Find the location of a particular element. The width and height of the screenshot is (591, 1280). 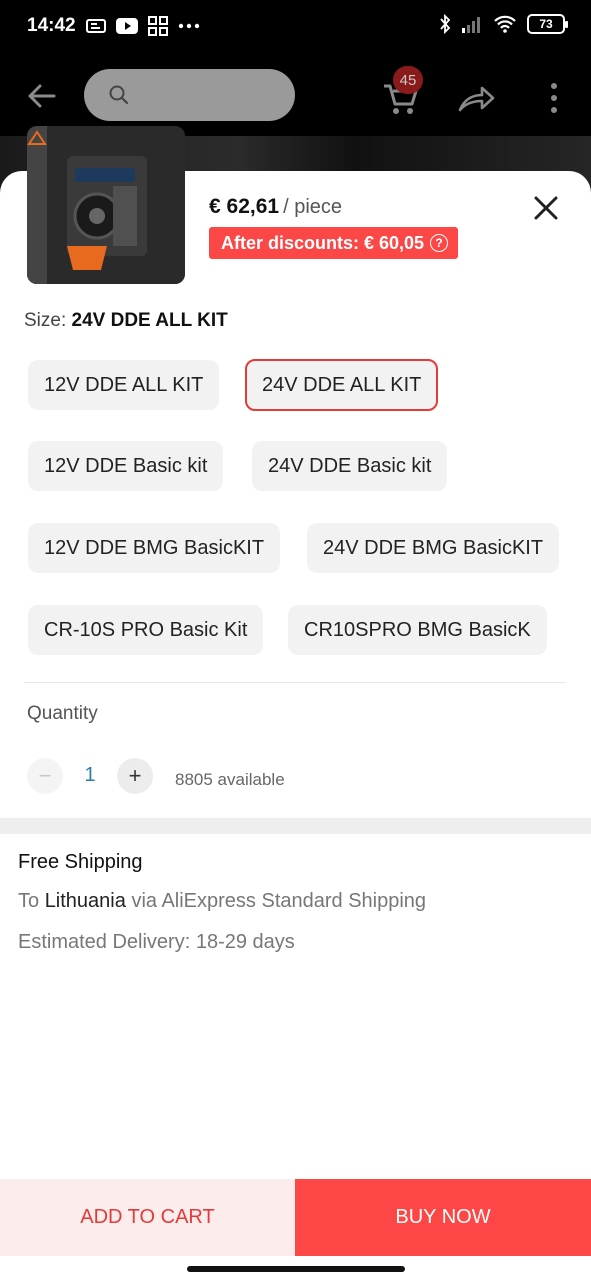

status-time: 14:42 is located at coordinates (51, 25).